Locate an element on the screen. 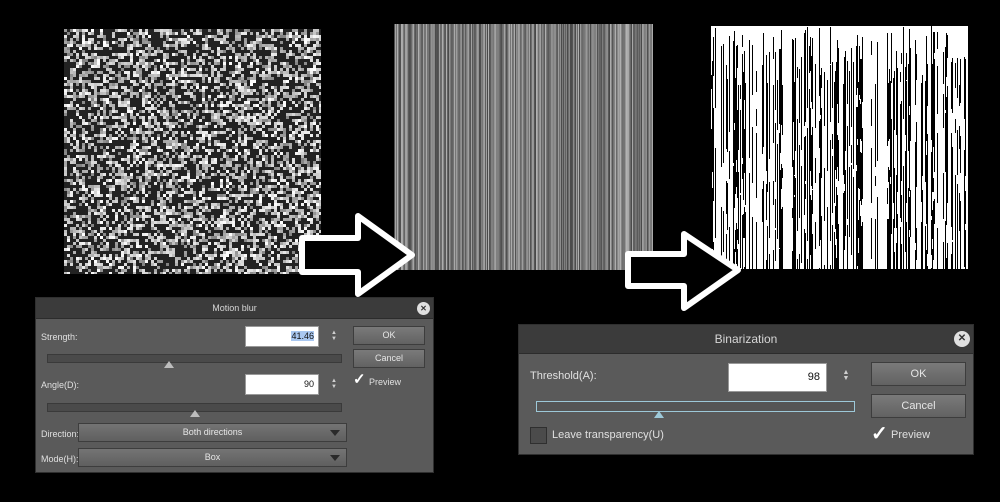 Image resolution: width=1000 pixels, height=502 pixels. strength-spinner: ▲▼ is located at coordinates (334, 336).